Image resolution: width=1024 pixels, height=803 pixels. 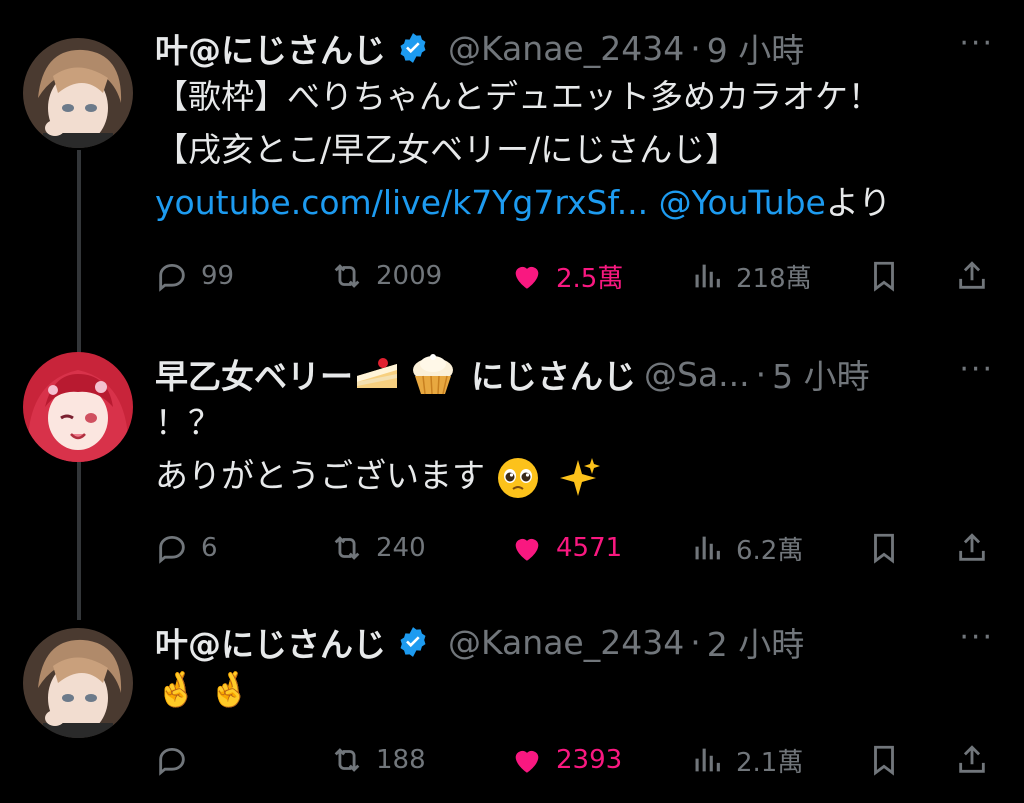 I want to click on mention-youtube: @YouTube, so click(x=742, y=202).